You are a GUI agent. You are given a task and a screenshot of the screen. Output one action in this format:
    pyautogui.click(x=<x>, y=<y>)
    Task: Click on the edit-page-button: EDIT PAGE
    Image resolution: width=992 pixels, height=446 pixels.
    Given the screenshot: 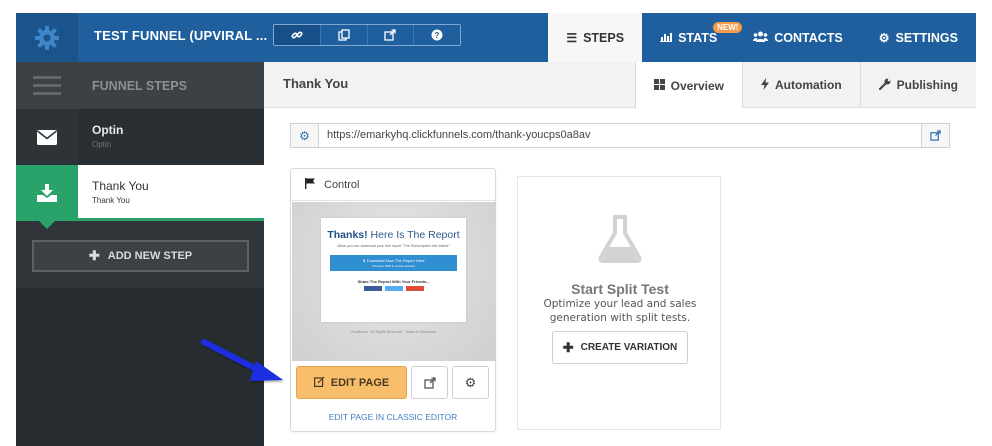 What is the action you would take?
    pyautogui.click(x=351, y=382)
    